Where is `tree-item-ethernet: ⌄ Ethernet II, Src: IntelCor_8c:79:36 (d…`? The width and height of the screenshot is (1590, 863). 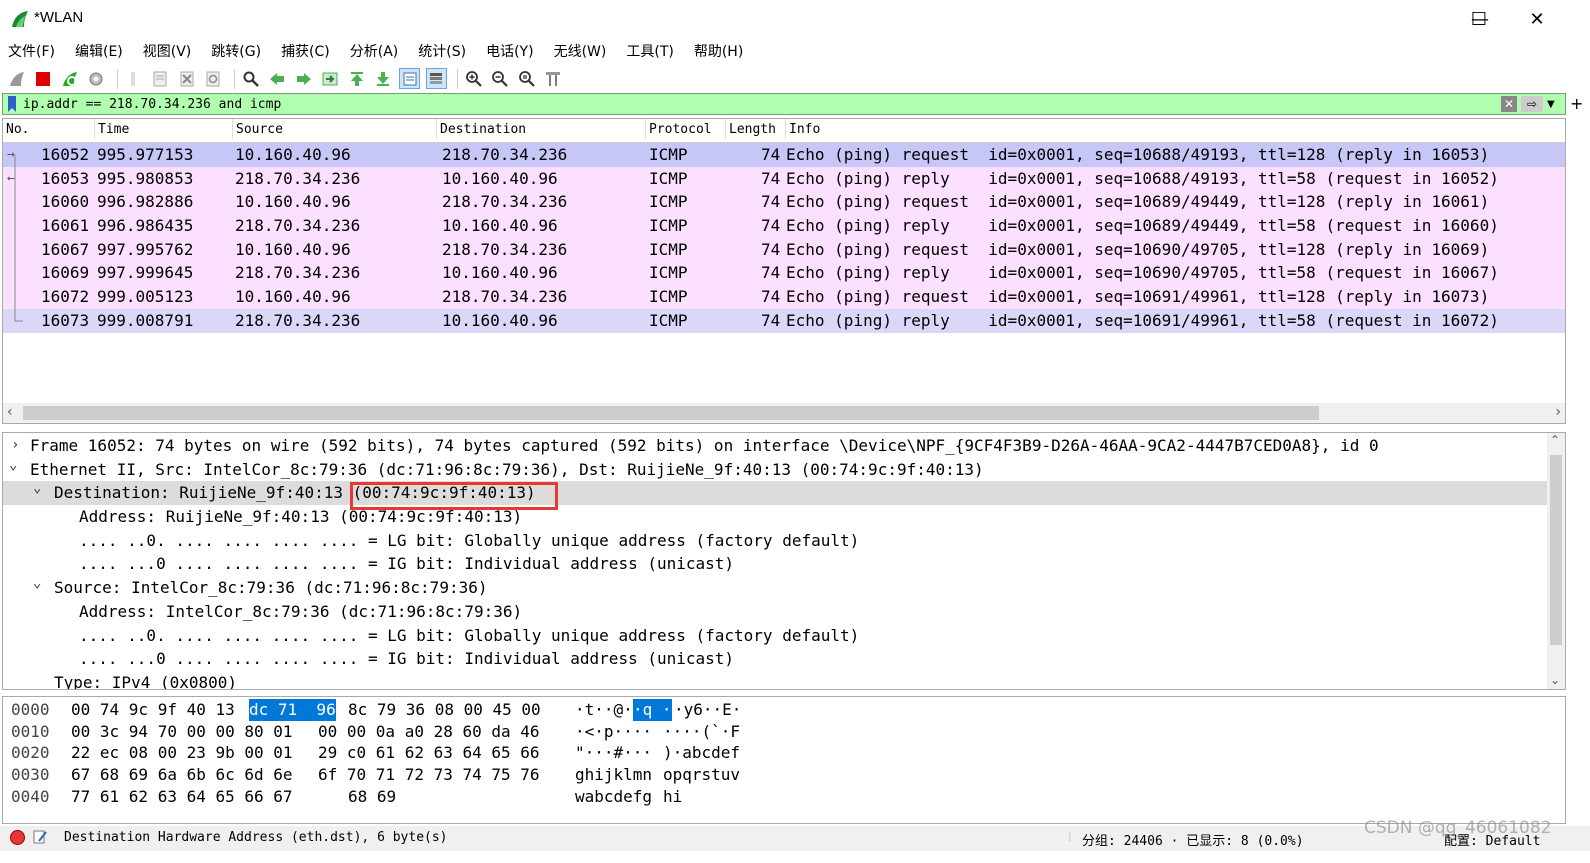
tree-item-ethernet: ⌄ Ethernet II, Src: IntelCor_8c:79:36 (d… is located at coordinates (784, 469).